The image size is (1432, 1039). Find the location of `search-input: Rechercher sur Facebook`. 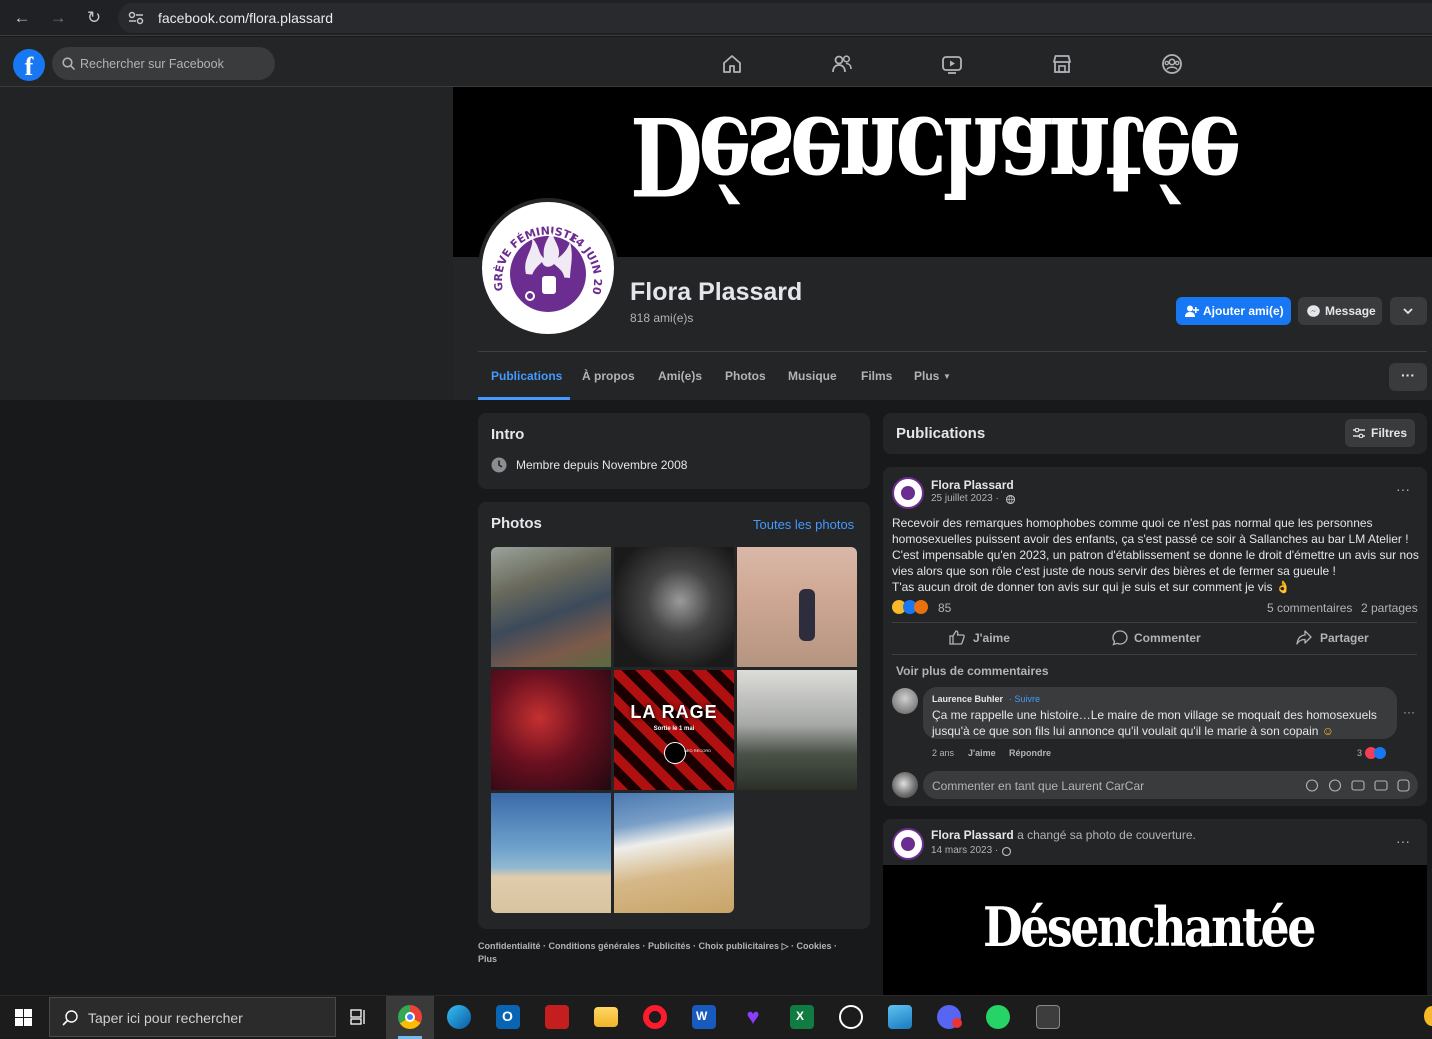

search-input: Rechercher sur Facebook is located at coordinates (163, 63).